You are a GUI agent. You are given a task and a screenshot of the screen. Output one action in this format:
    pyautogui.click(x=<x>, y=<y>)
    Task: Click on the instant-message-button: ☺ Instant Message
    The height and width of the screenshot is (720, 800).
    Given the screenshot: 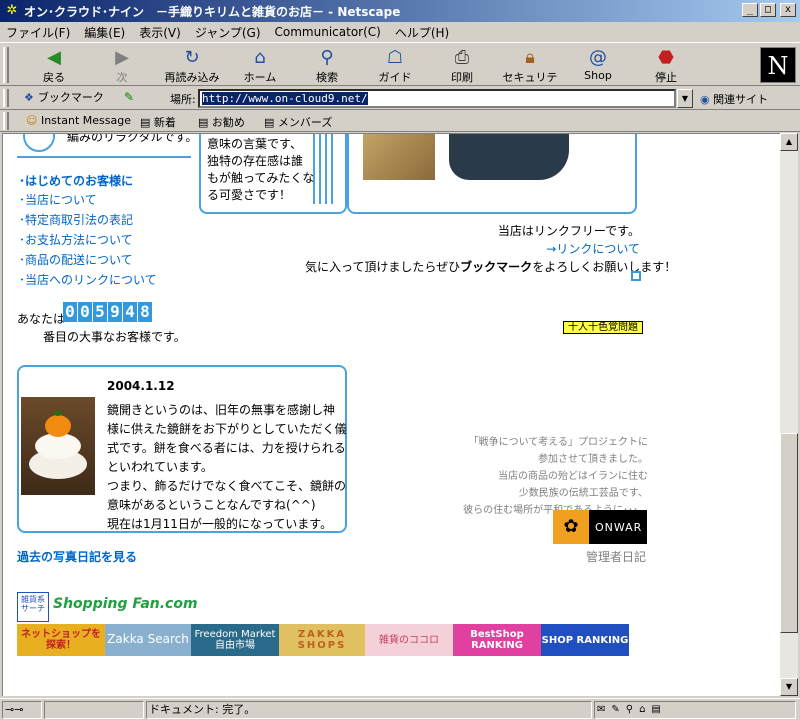 What is the action you would take?
    pyautogui.click(x=78, y=120)
    